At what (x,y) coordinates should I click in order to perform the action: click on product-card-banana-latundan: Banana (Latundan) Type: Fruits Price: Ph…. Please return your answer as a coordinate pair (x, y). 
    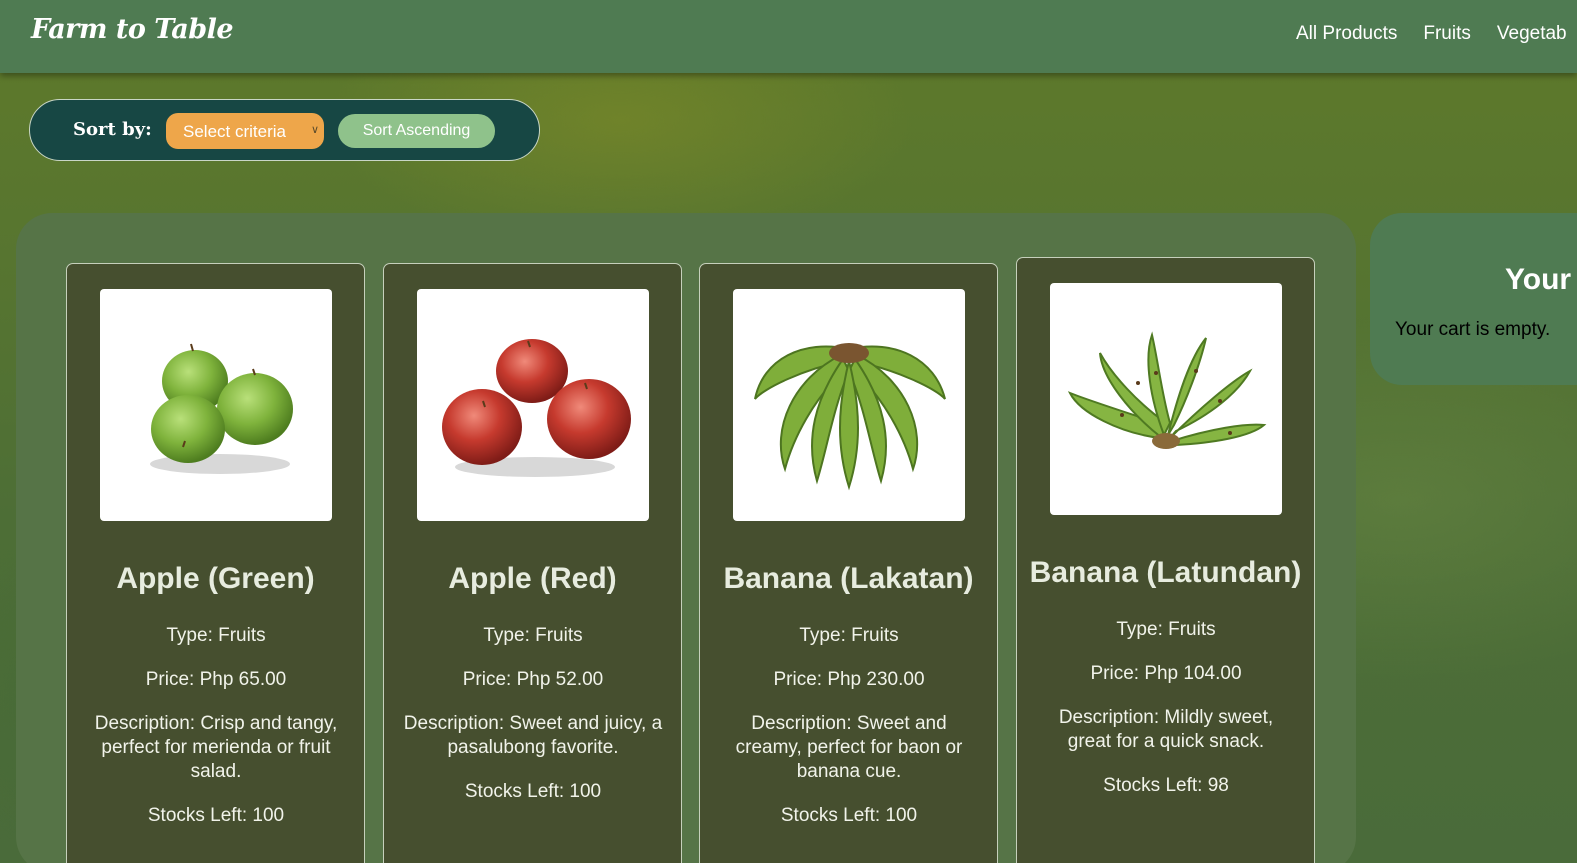
    Looking at the image, I should click on (1165, 560).